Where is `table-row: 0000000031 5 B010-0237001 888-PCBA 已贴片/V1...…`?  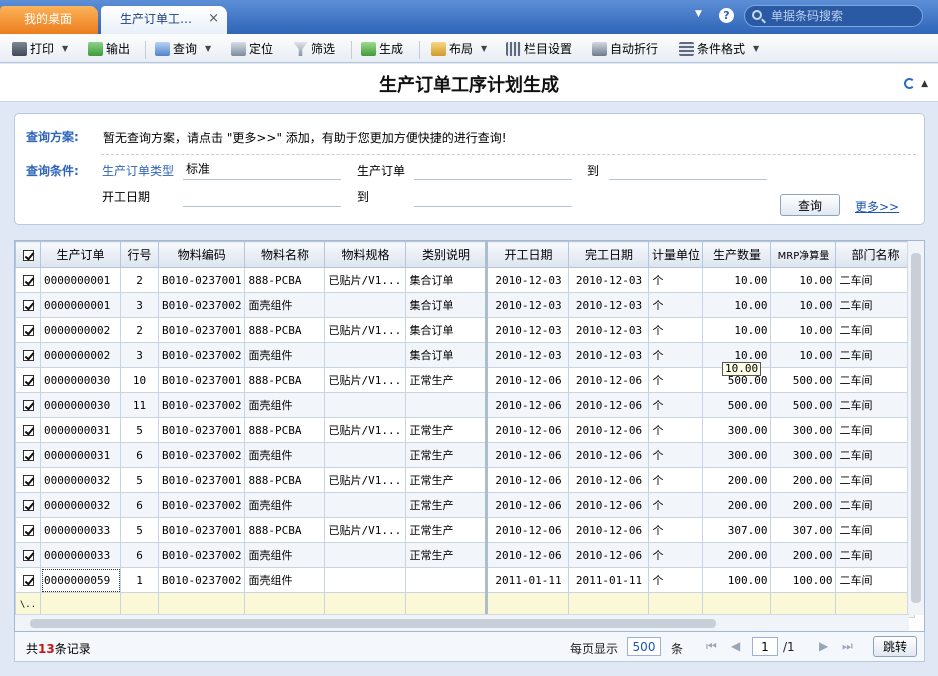 table-row: 0000000031 5 B010-0237001 888-PCBA 已贴片/V1...… is located at coordinates (465, 430).